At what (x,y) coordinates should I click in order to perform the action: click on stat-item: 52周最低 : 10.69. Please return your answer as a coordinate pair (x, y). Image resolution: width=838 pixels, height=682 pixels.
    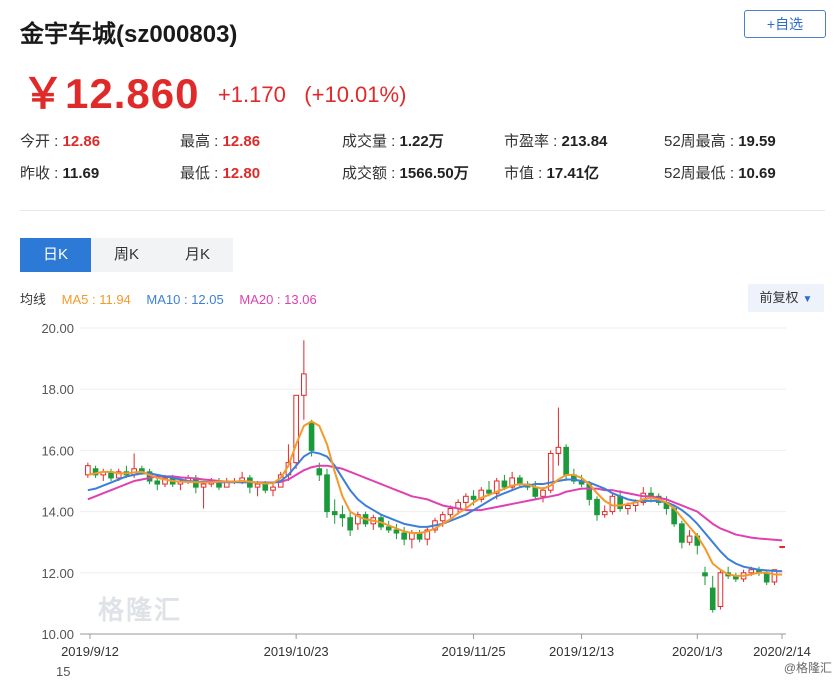
    Looking at the image, I should click on (720, 172).